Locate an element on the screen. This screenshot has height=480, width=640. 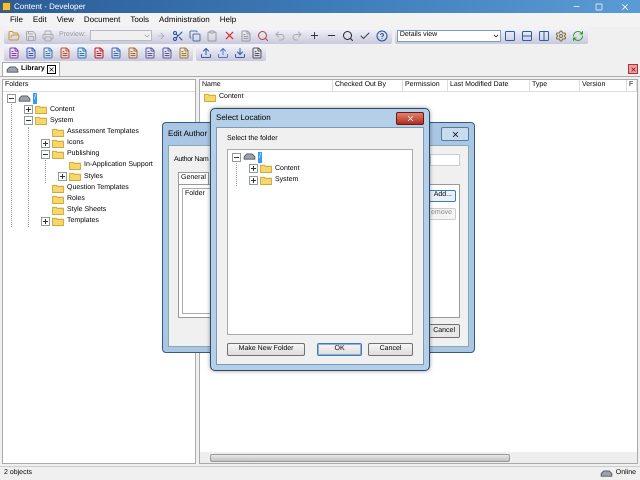
refresh-icon is located at coordinates (578, 36).